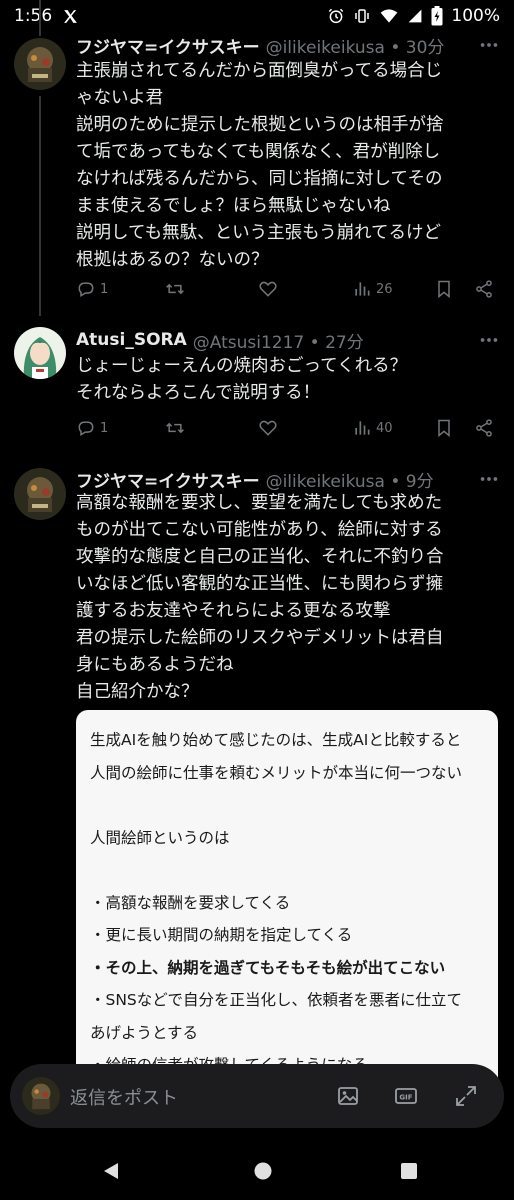  Describe the element at coordinates (120, 98) in the screenshot. I see `tweet-line: ゃないよ君` at that location.